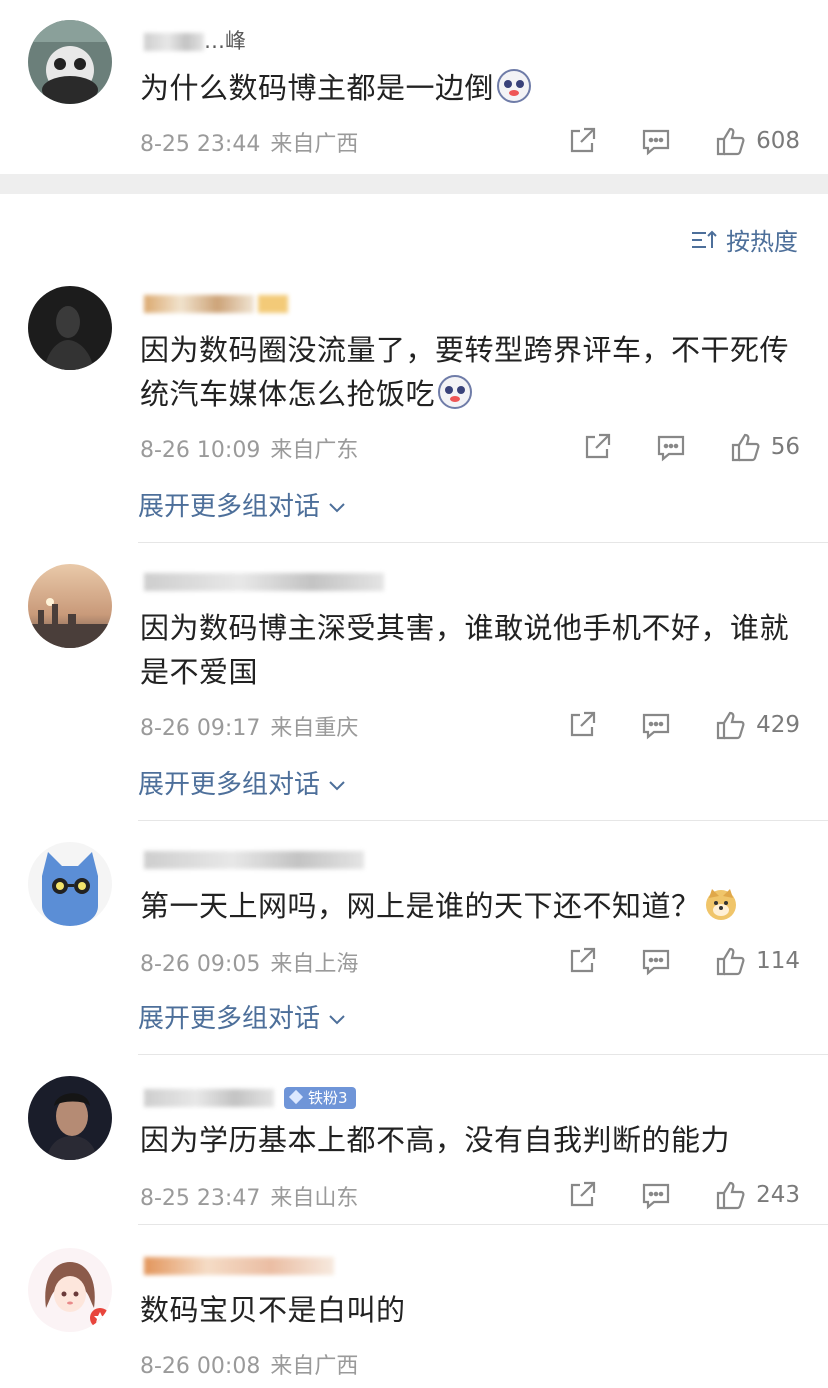  I want to click on comment-meta: 8-25 23:44 来自广西, so click(249, 142).